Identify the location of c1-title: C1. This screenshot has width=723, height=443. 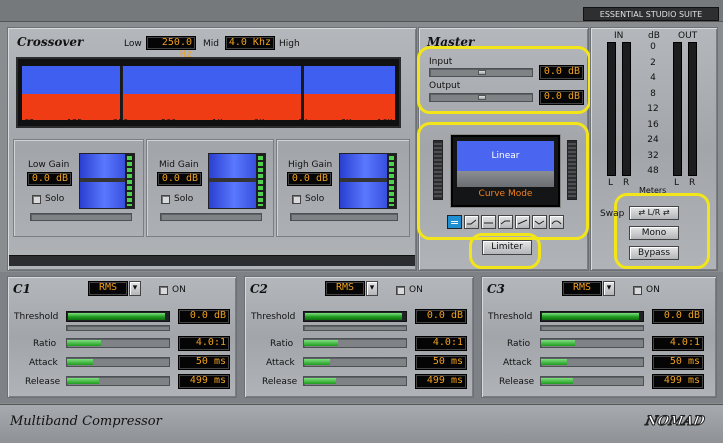
(22, 289).